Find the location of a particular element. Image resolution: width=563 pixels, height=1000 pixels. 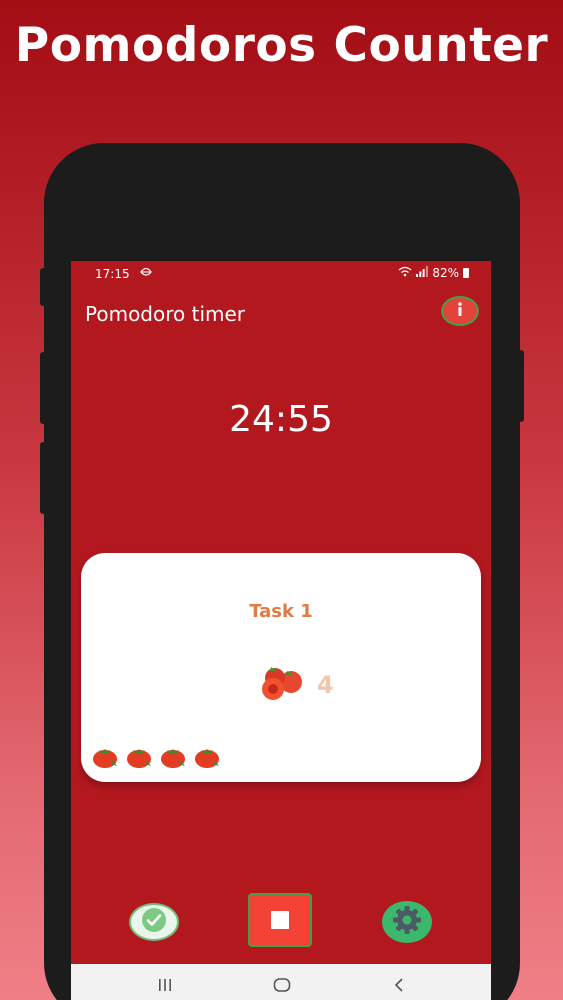

stop-icon is located at coordinates (280, 920).